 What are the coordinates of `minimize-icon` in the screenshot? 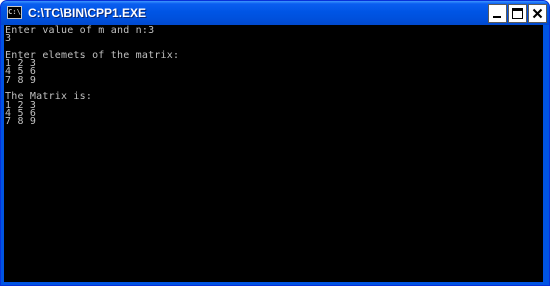 It's located at (497, 17).